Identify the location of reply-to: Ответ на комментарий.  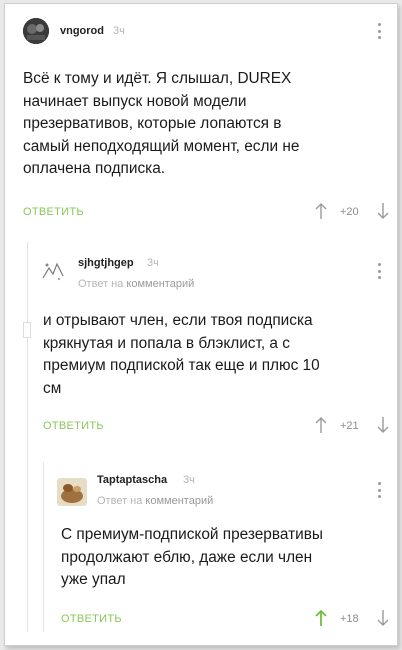
(155, 501).